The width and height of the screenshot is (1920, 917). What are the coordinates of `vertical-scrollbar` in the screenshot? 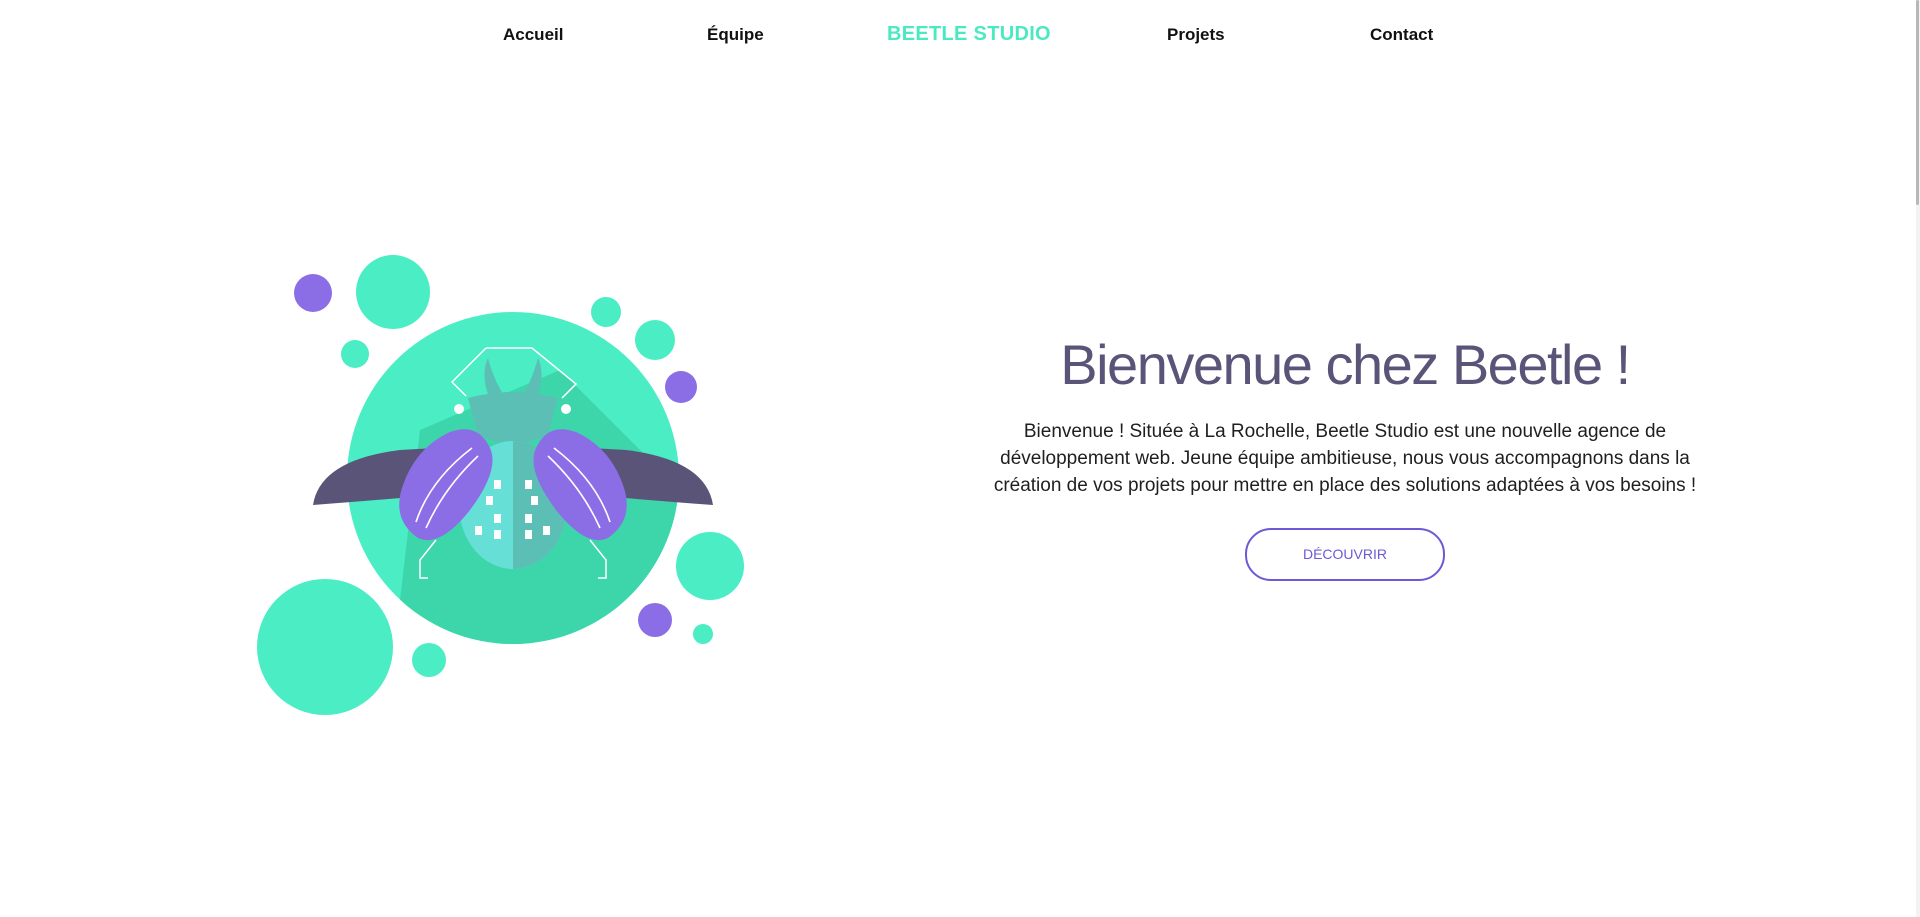 It's located at (1918, 458).